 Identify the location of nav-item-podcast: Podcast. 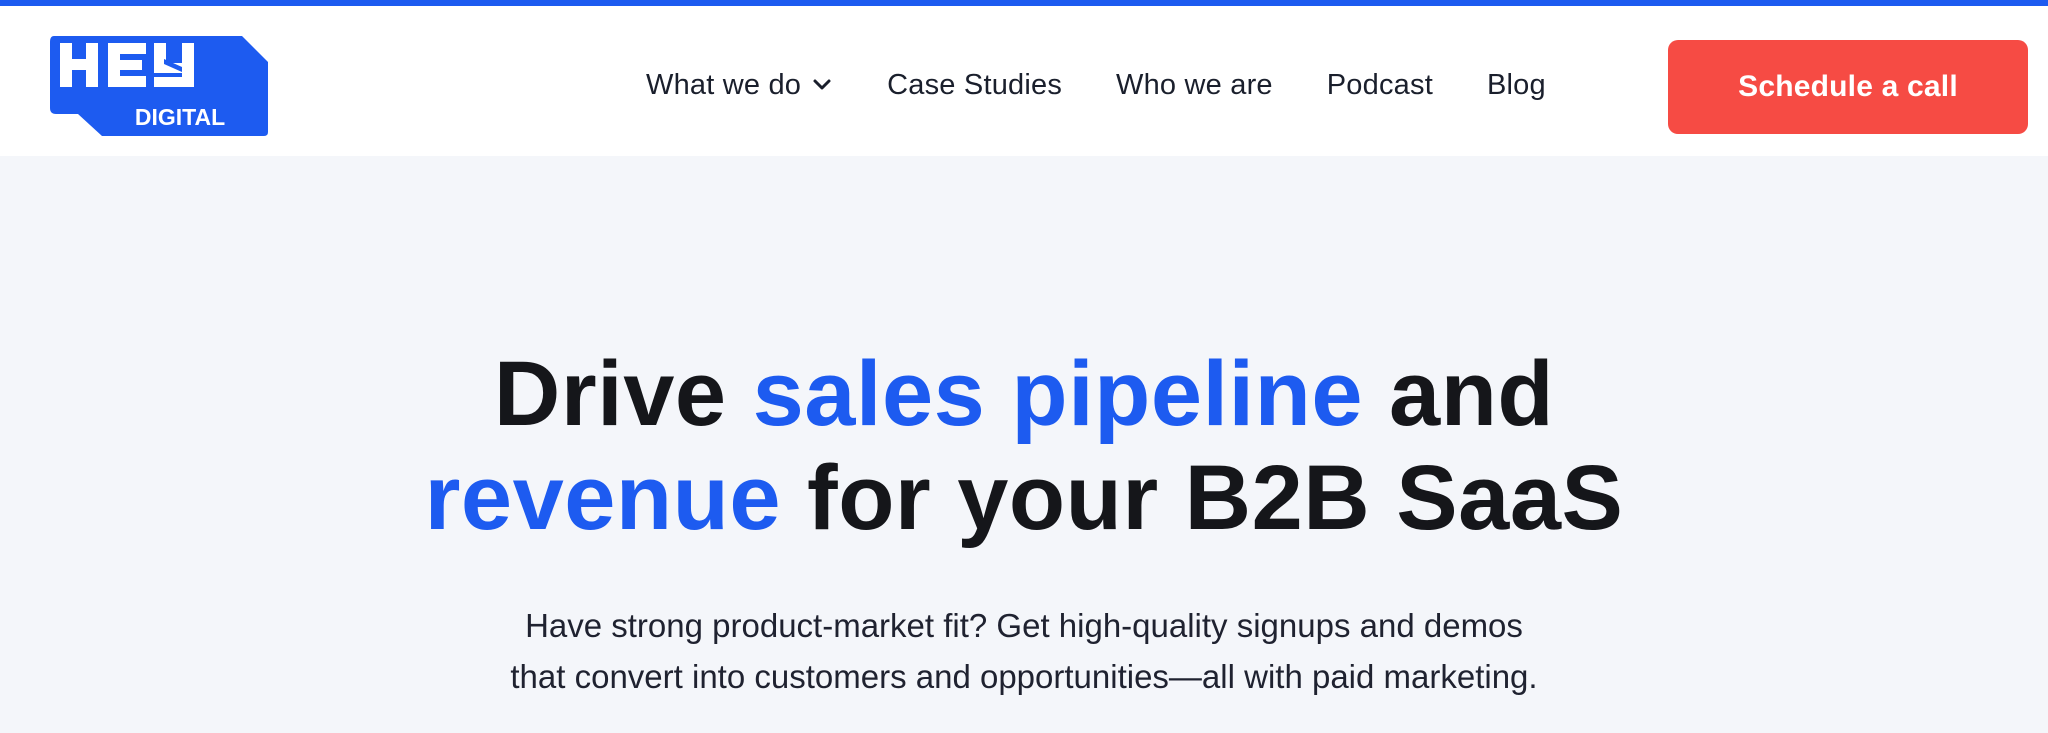
(1380, 85).